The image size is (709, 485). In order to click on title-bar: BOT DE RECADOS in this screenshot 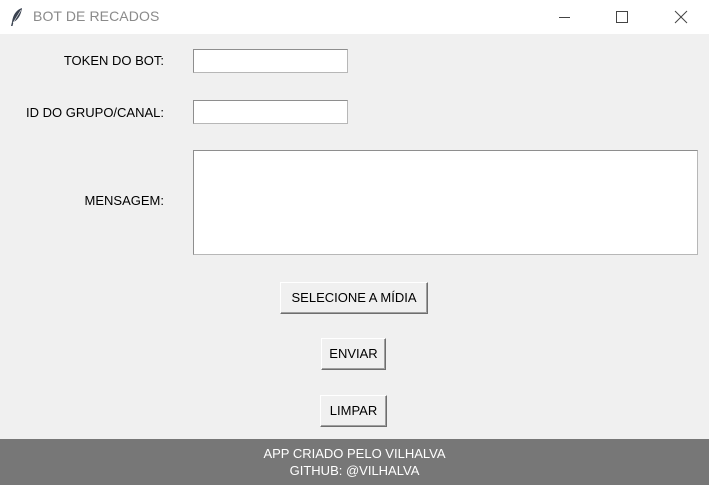, I will do `click(354, 17)`.